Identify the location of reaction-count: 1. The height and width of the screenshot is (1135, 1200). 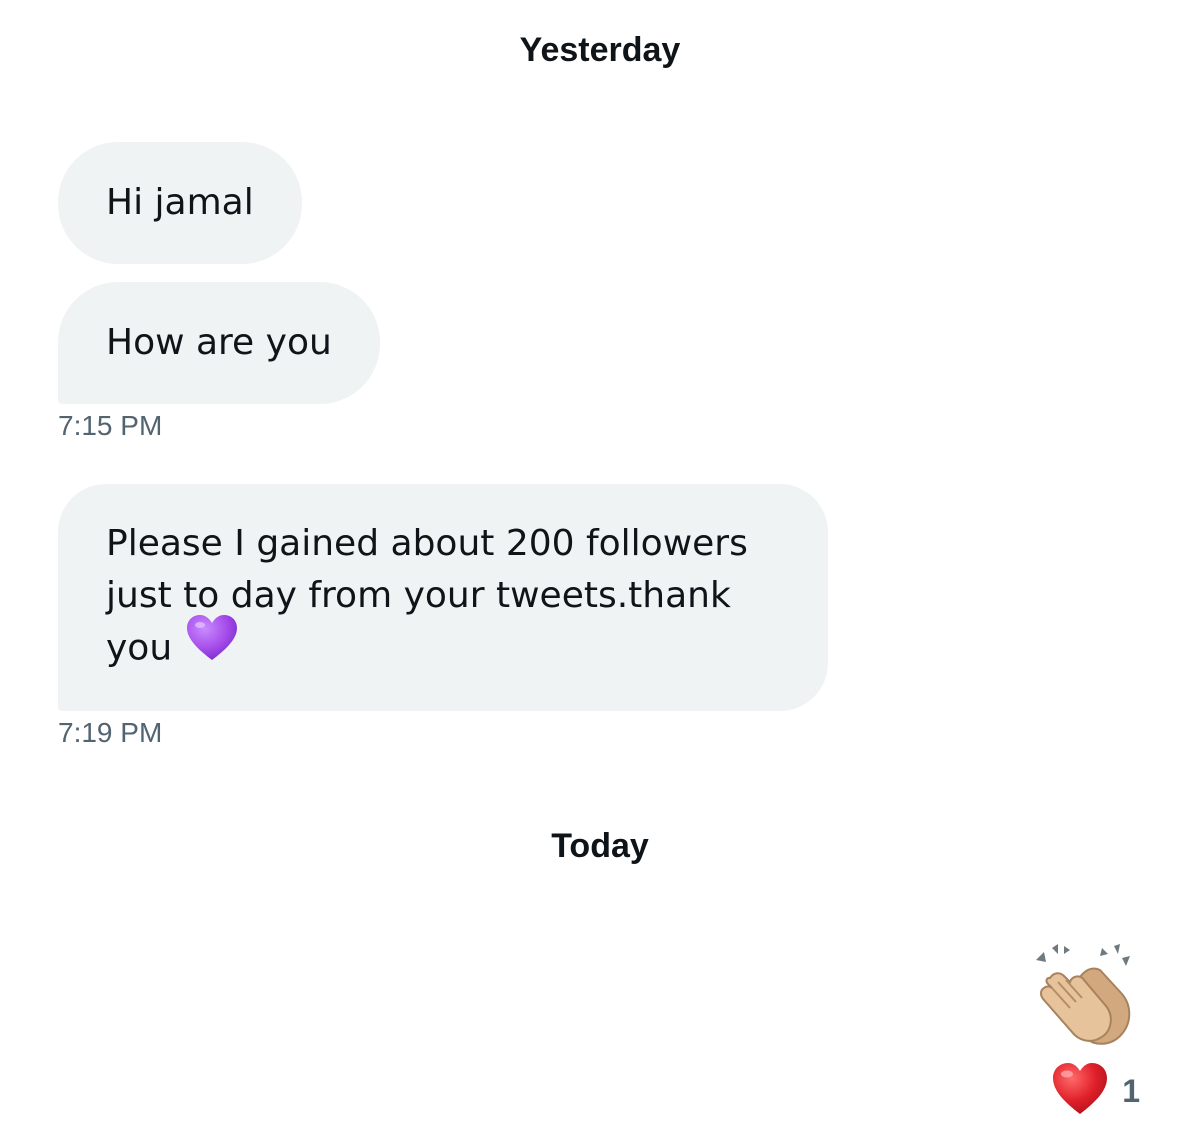
(1131, 1090).